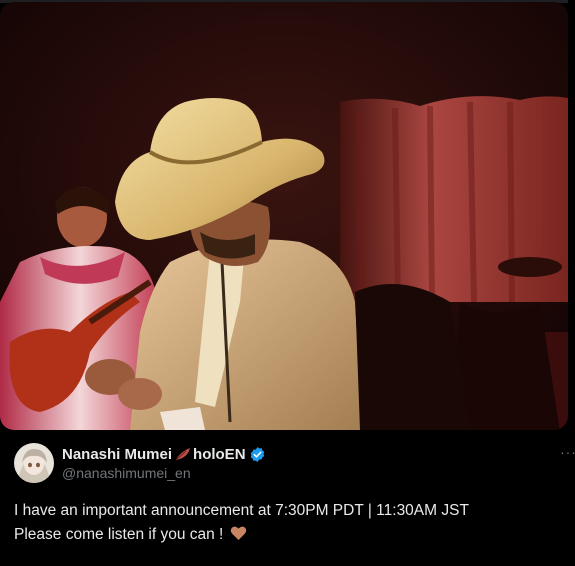  Describe the element at coordinates (571, 283) in the screenshot. I see `right-edge` at that location.